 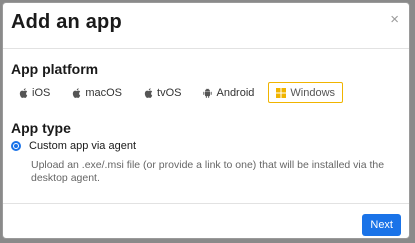 I want to click on app-type-heading: App type, so click(x=41, y=128).